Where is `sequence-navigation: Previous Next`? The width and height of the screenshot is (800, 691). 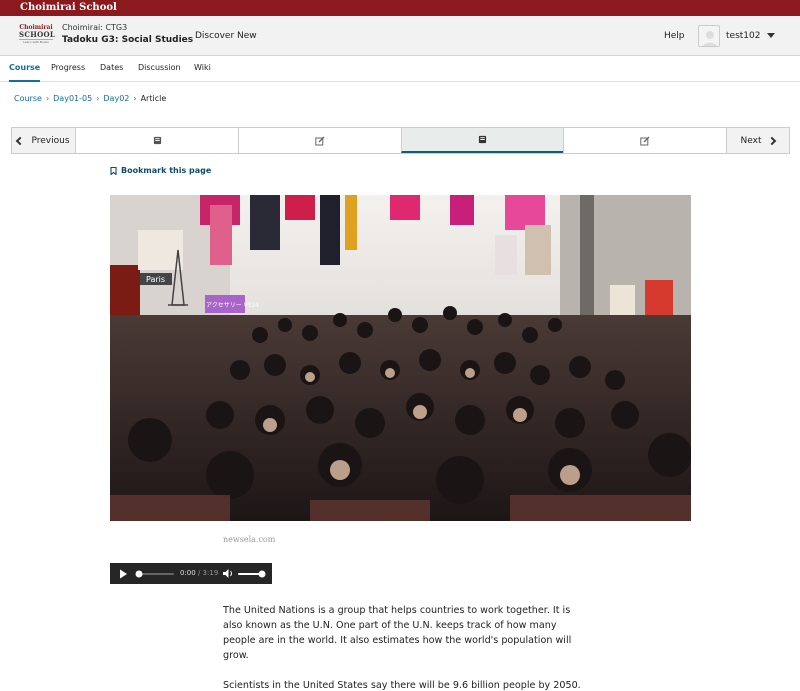
sequence-navigation: Previous Next is located at coordinates (400, 140).